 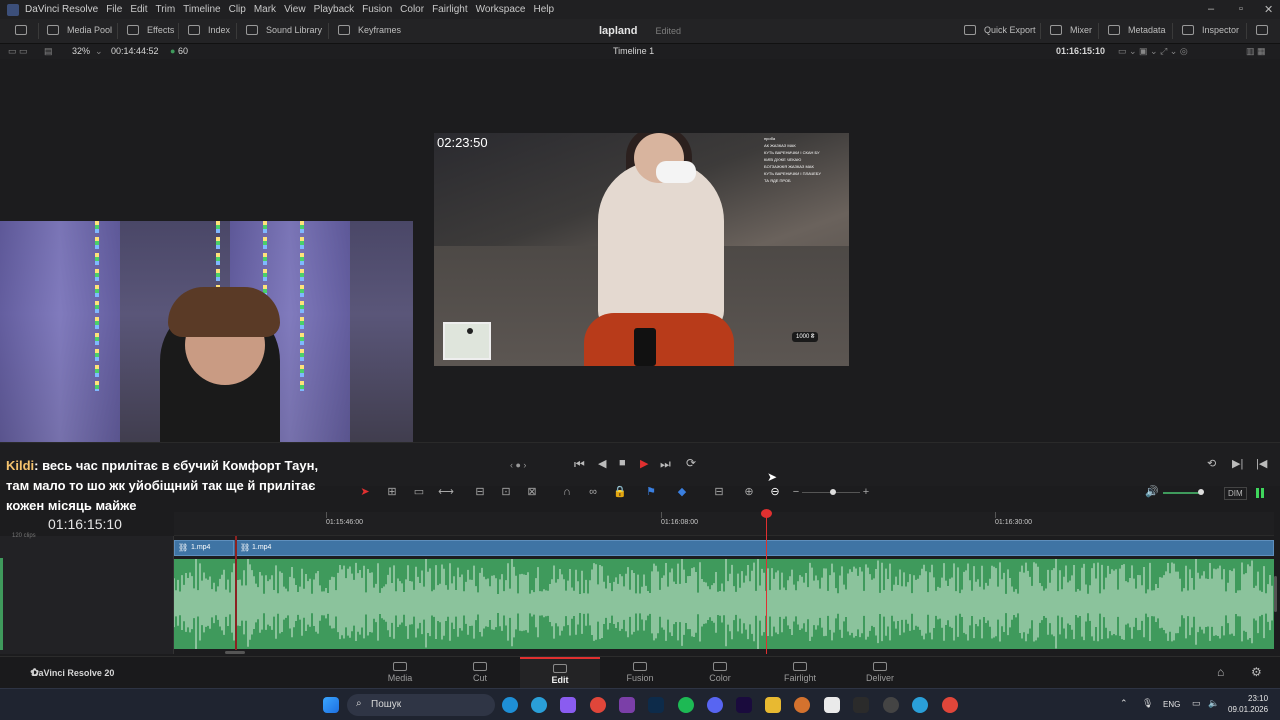 I want to click on selection-tool-icon: ➤, so click(x=365, y=492).